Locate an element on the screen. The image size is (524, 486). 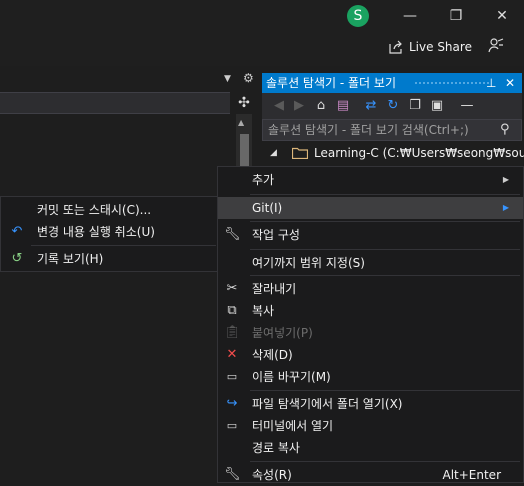
home-icon: ⌂ is located at coordinates (321, 106).